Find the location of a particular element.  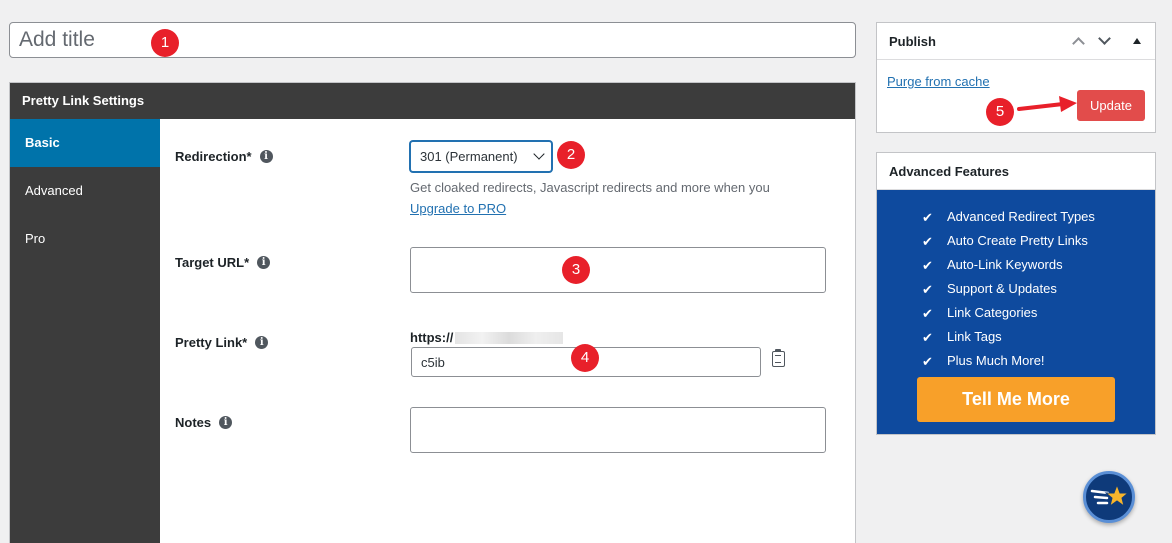

star-logo-icon is located at coordinates (1110, 495).